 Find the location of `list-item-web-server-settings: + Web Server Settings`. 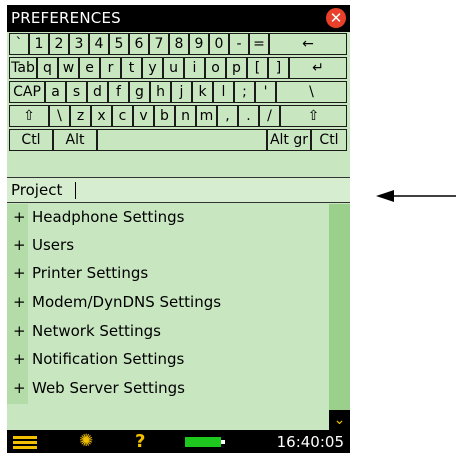

list-item-web-server-settings: + Web Server Settings is located at coordinates (168, 389).